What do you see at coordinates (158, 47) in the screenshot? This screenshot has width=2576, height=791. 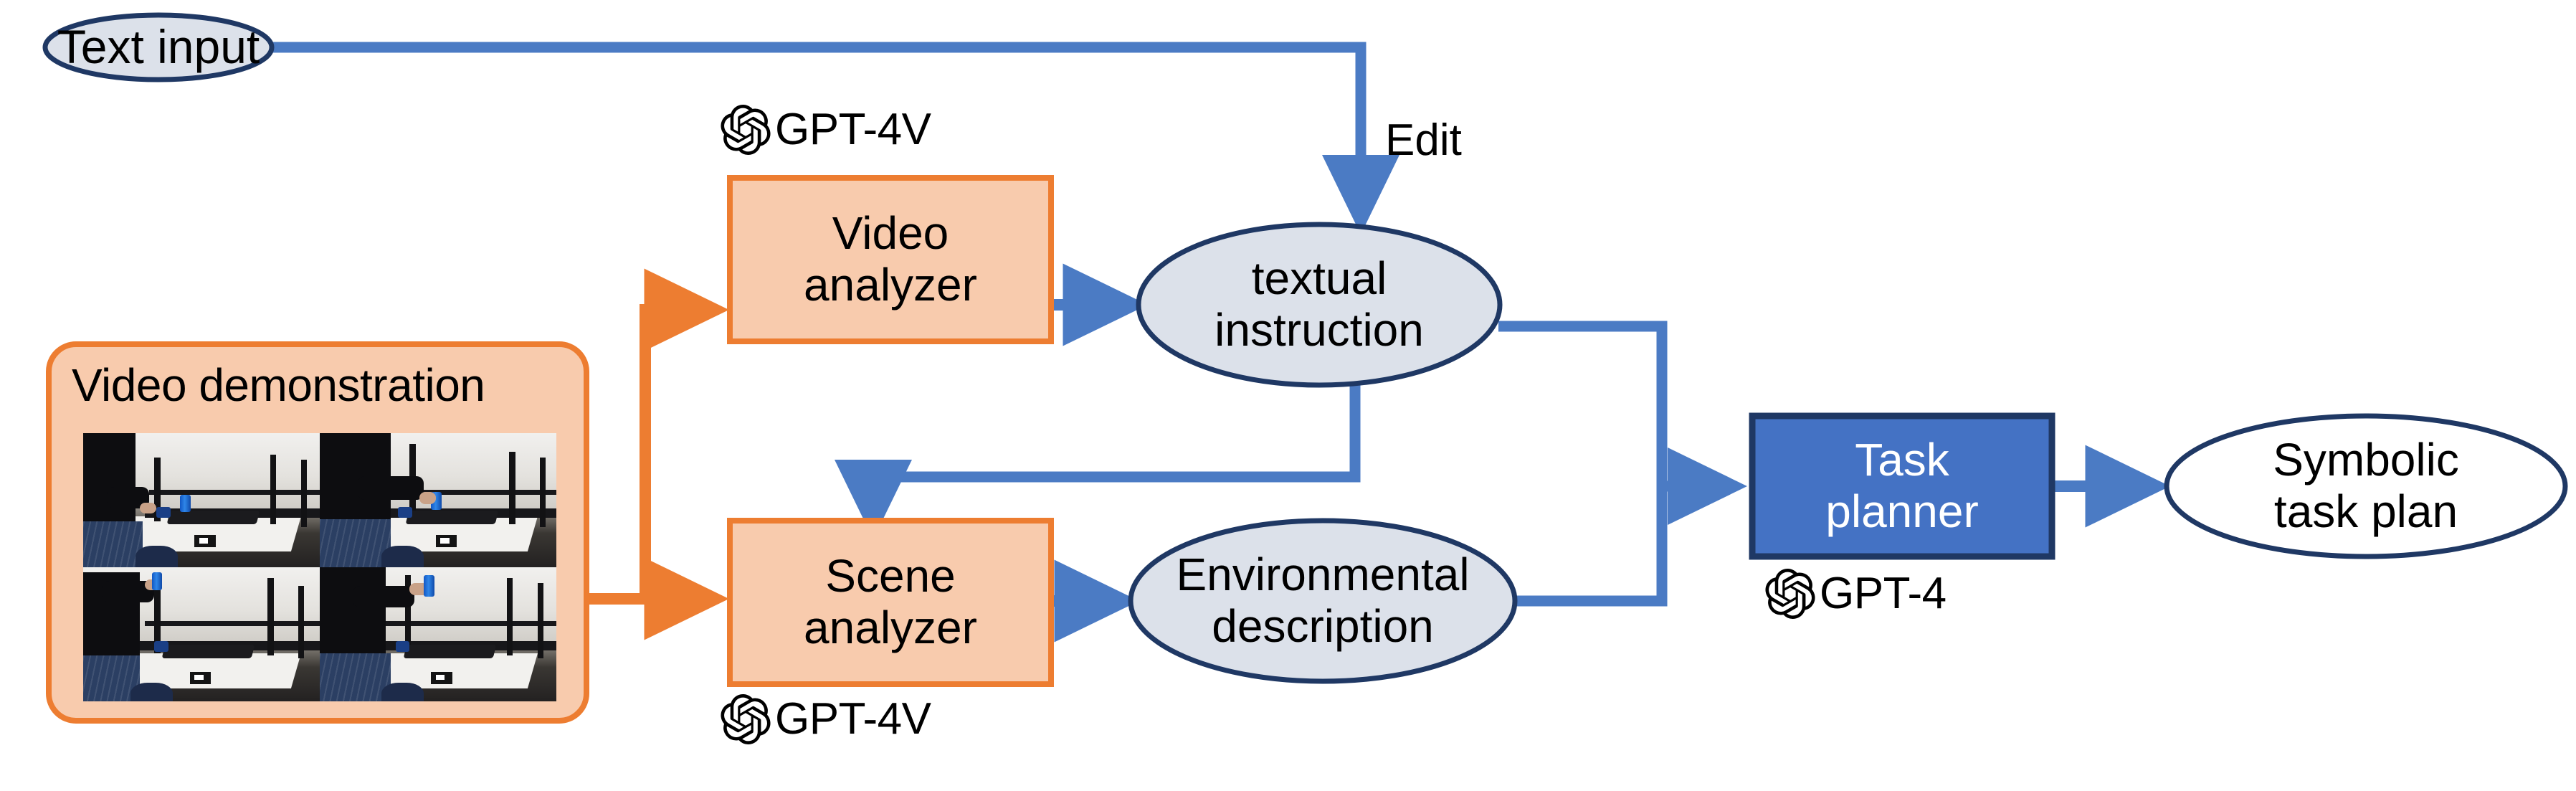 I see `node-text-input` at bounding box center [158, 47].